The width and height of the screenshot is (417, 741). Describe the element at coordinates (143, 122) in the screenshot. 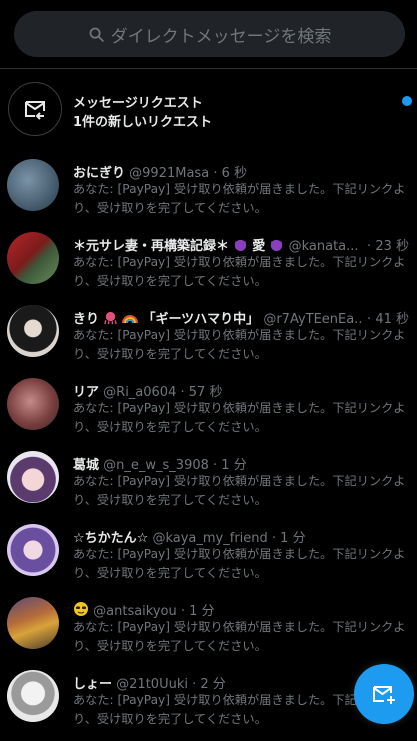

I see `request-subtitle: 1件の新しいリクエスト` at that location.